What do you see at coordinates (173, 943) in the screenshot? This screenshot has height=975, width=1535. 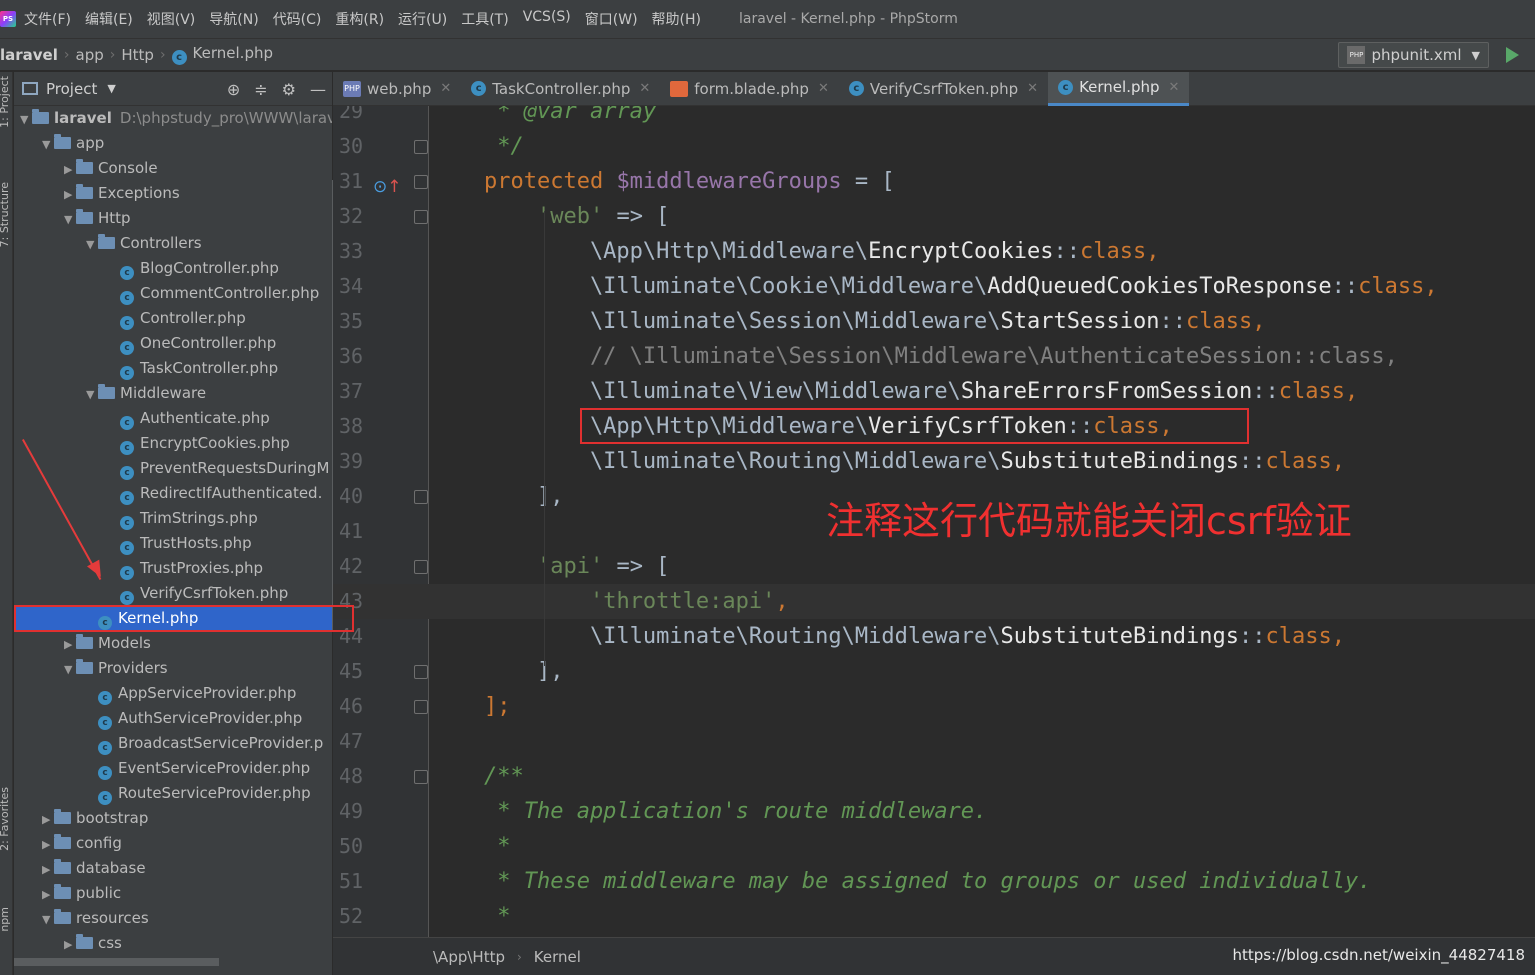 I see `tree-folder: ▶ css` at bounding box center [173, 943].